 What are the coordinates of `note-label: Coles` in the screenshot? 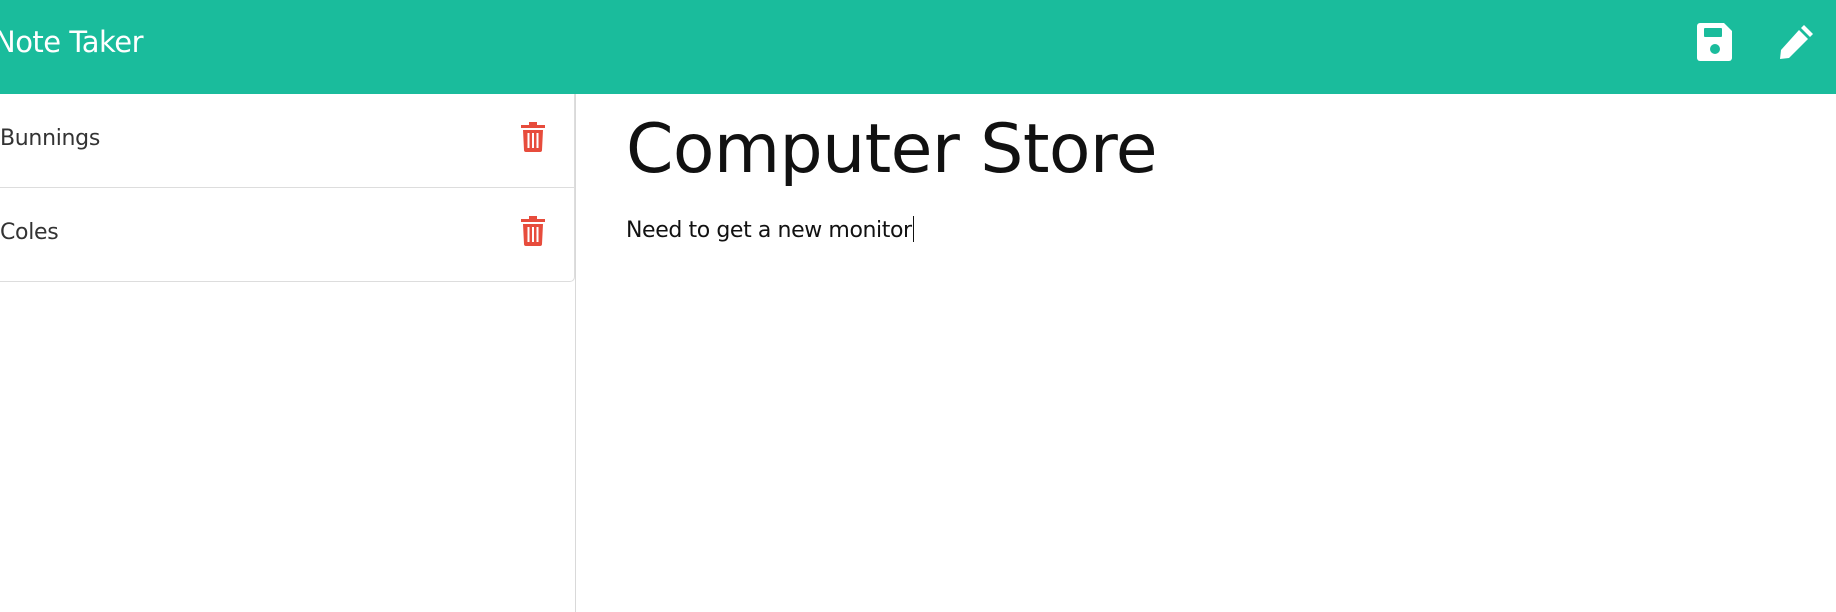 It's located at (29, 233).